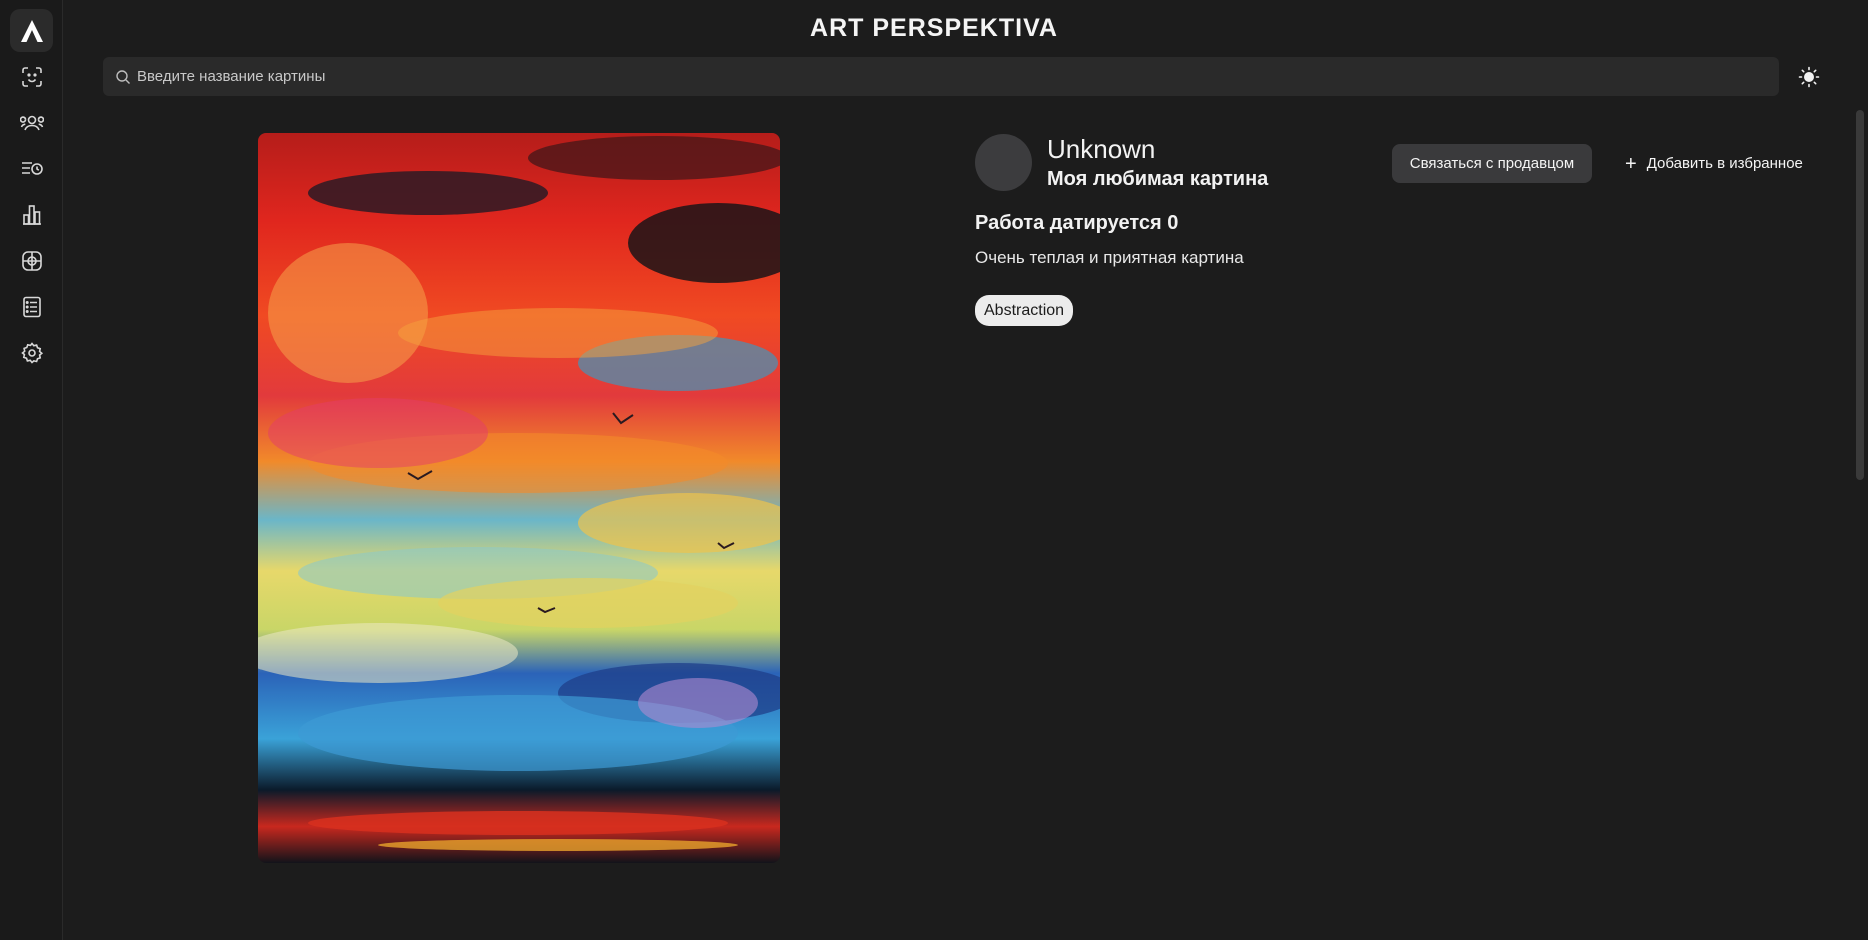  What do you see at coordinates (1860, 525) in the screenshot?
I see `scrollbar` at bounding box center [1860, 525].